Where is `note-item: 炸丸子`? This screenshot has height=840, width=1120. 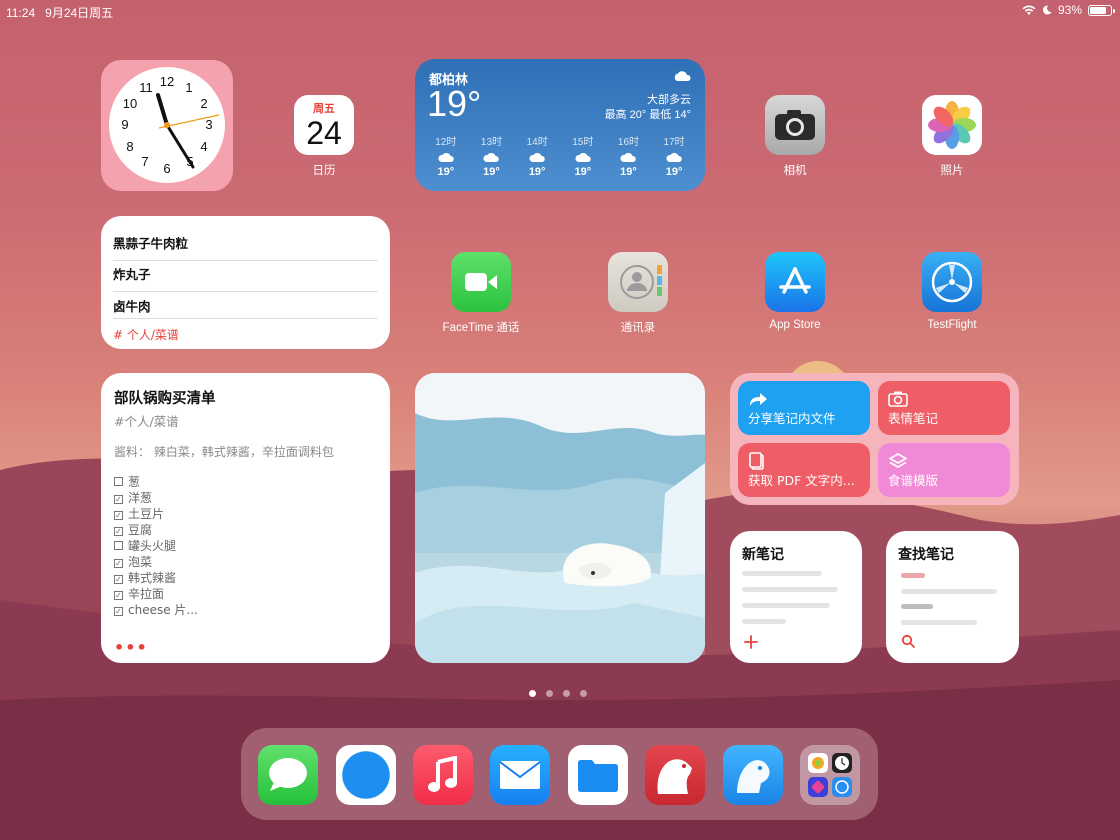 note-item: 炸丸子 is located at coordinates (245, 278).